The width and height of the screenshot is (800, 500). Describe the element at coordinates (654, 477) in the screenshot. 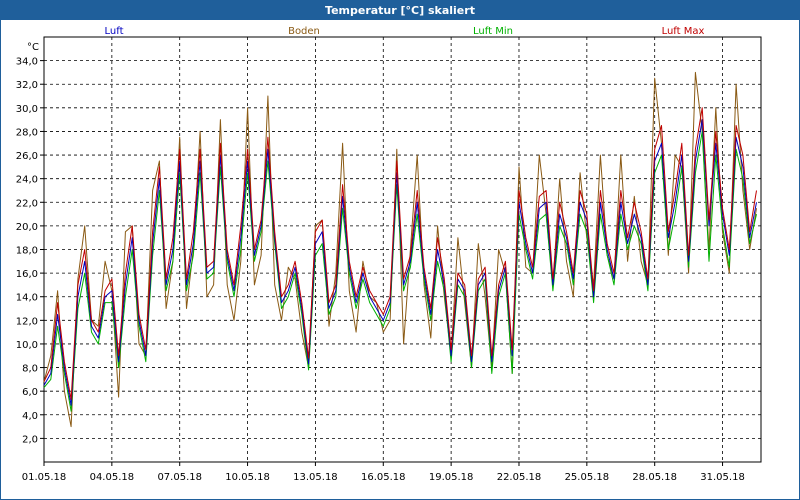

I see `x-tick-label: 28.05.18` at that location.